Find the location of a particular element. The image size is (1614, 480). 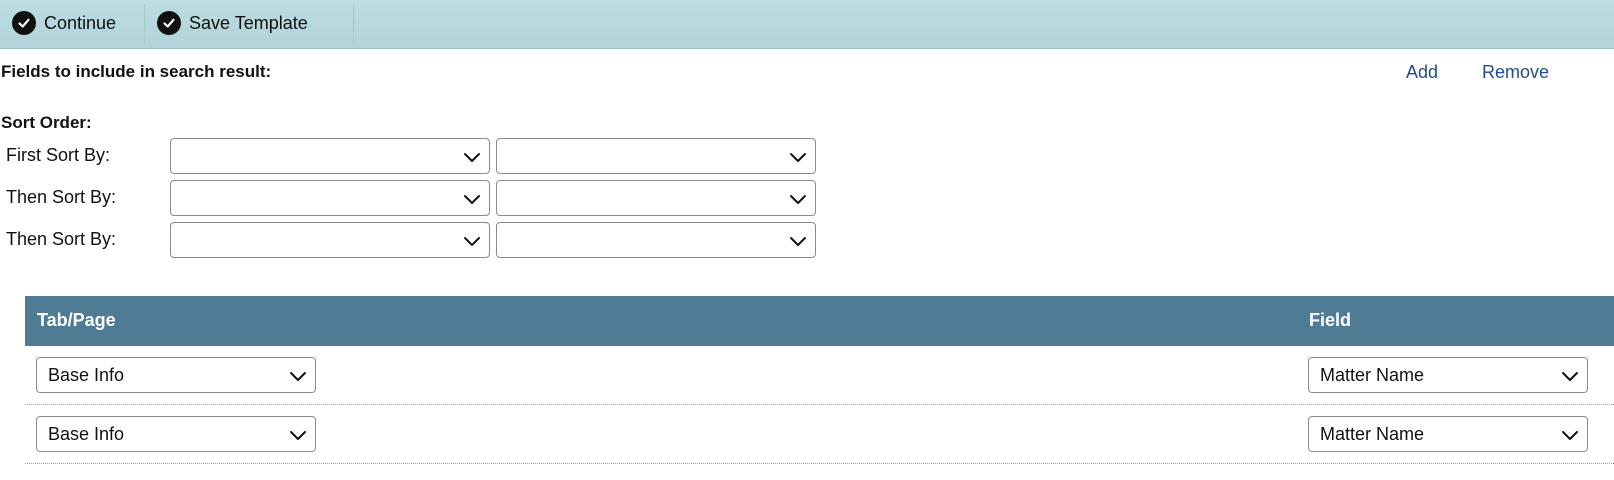

first-sort-direction-select is located at coordinates (656, 156).